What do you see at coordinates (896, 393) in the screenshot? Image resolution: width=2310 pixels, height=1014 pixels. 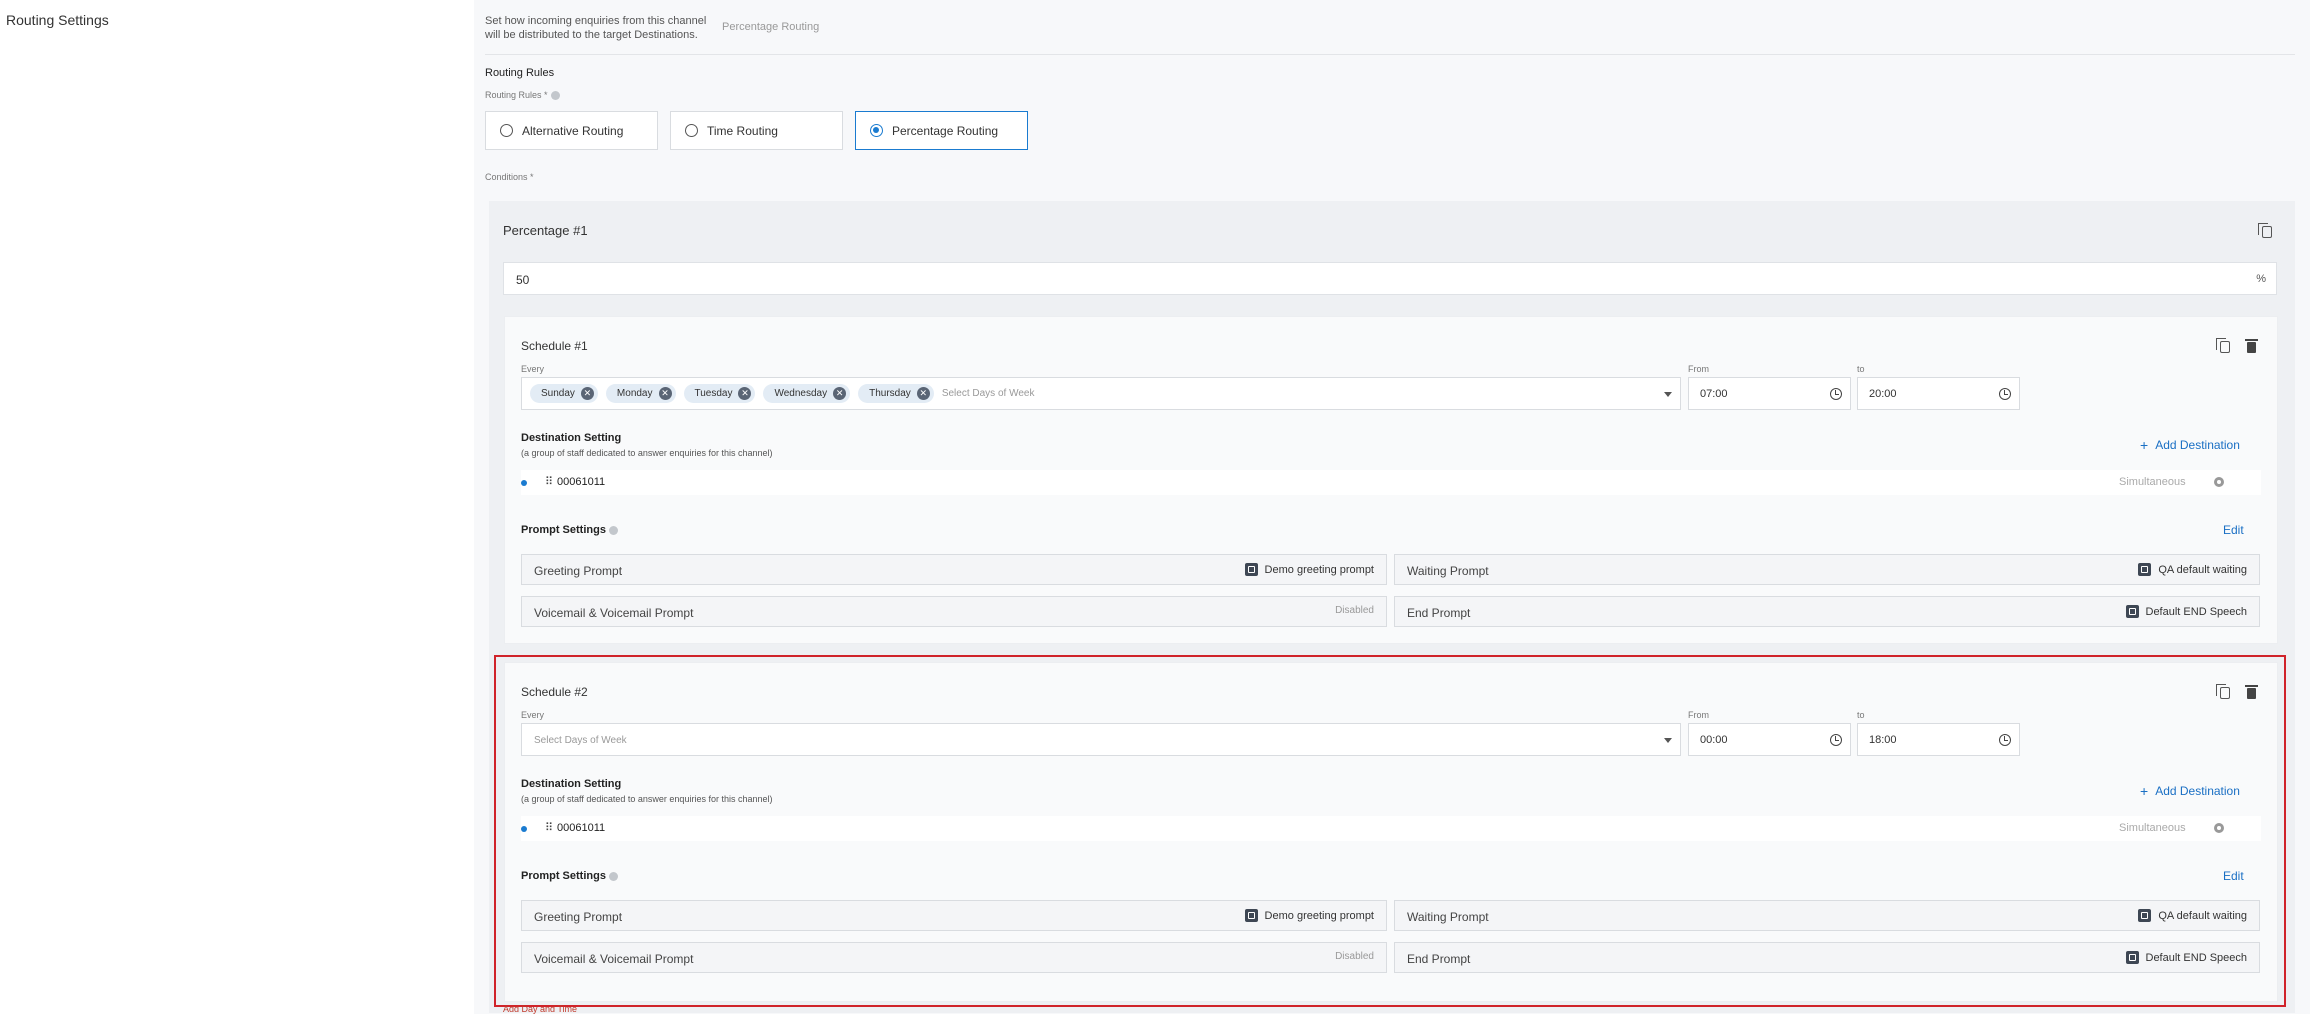 I see `day-chip: Thursday ✕` at bounding box center [896, 393].